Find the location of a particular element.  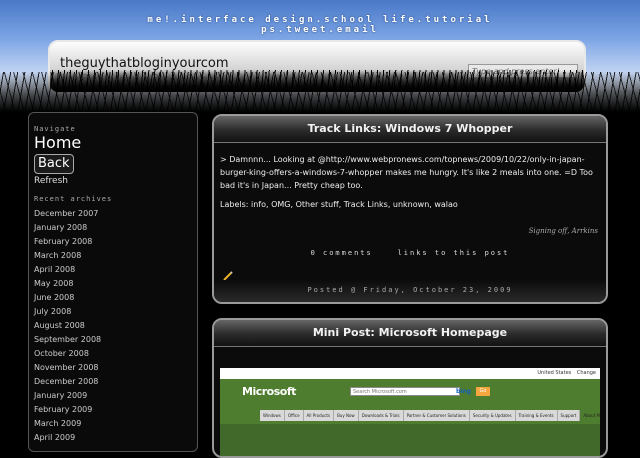

ms-nav-item: Office is located at coordinates (294, 415).